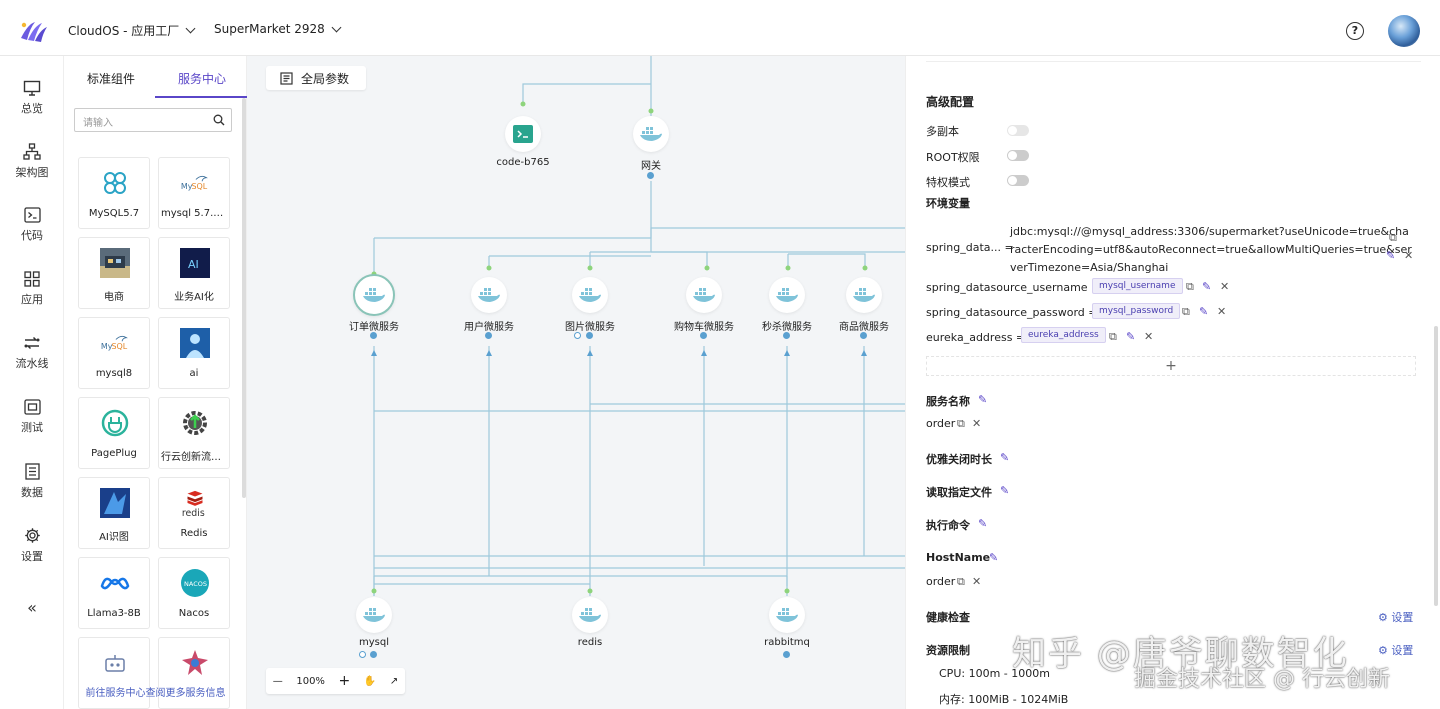 The width and height of the screenshot is (1440, 709). I want to click on node-redis, so click(590, 615).